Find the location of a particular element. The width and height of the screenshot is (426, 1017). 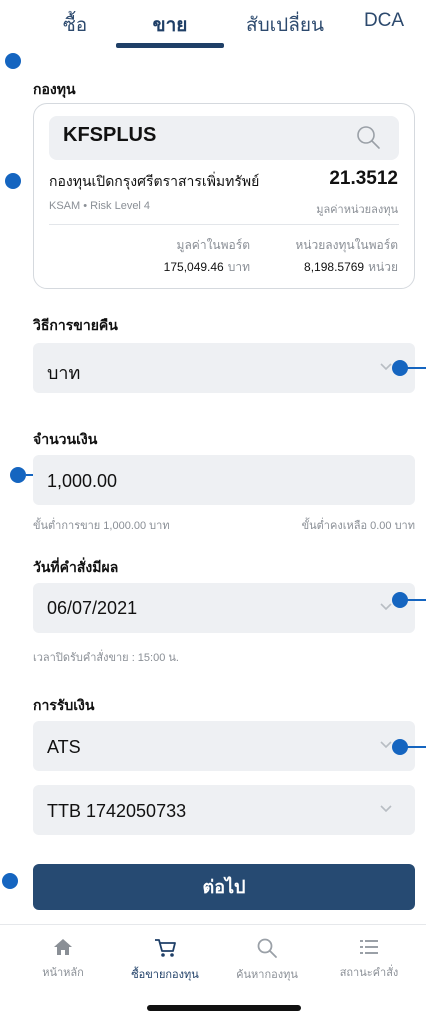

effective-date-value: 06/07/2021 is located at coordinates (92, 608).